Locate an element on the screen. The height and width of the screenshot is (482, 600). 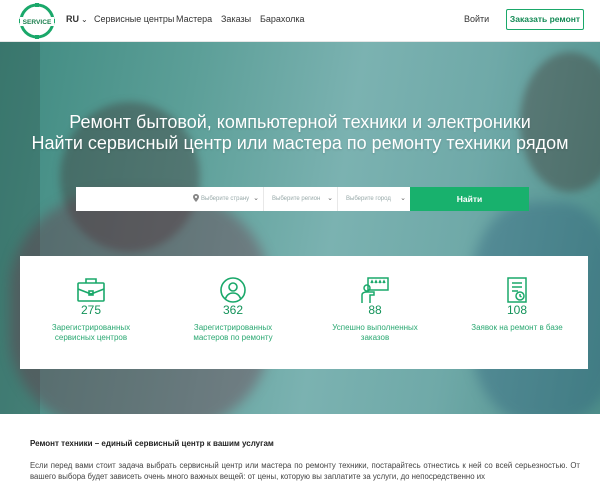
stat-value: 108 is located at coordinates (517, 310).